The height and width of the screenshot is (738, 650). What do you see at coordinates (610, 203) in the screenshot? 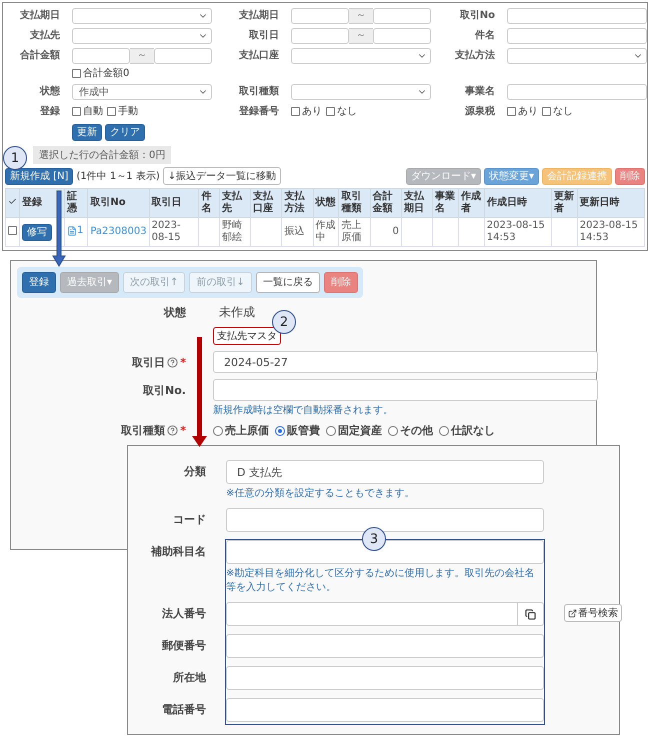
I see `column-header: 更新日時` at bounding box center [610, 203].